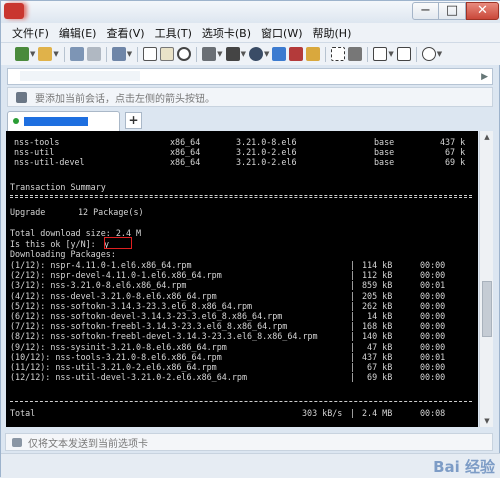 This screenshot has height=478, width=500. I want to click on print-icon, so click(209, 54).